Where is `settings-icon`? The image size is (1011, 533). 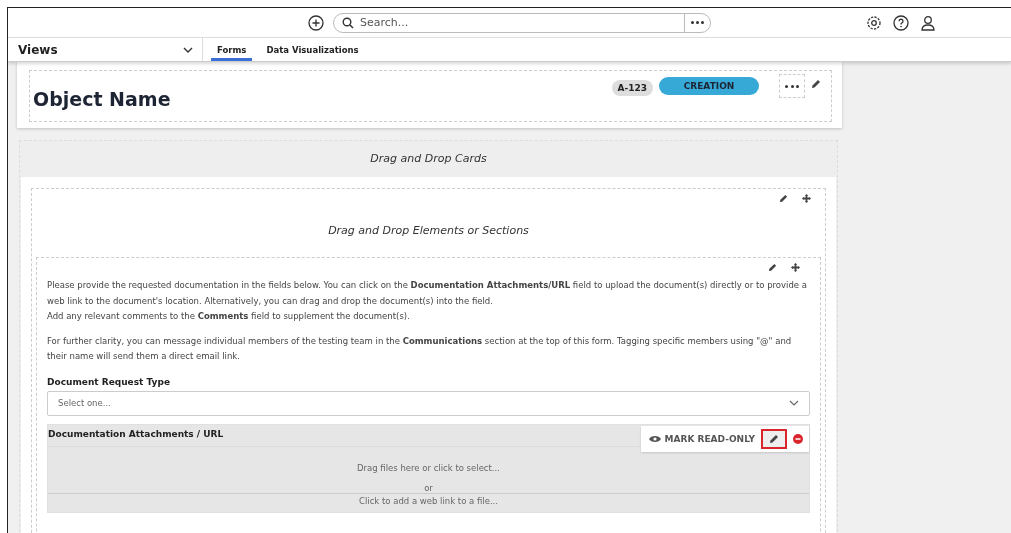
settings-icon is located at coordinates (874, 22).